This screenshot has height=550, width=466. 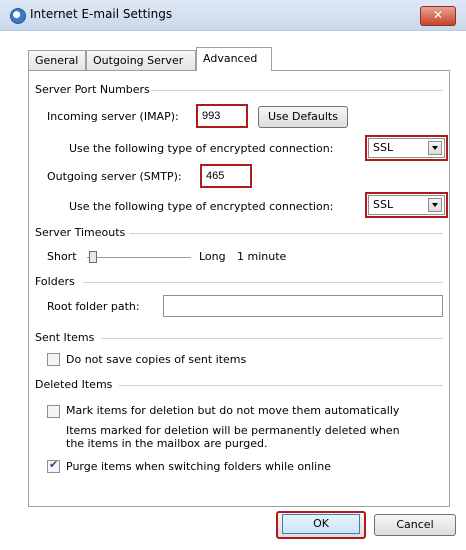 What do you see at coordinates (141, 60) in the screenshot?
I see `tab-outgoing-server: Outgoing Server` at bounding box center [141, 60].